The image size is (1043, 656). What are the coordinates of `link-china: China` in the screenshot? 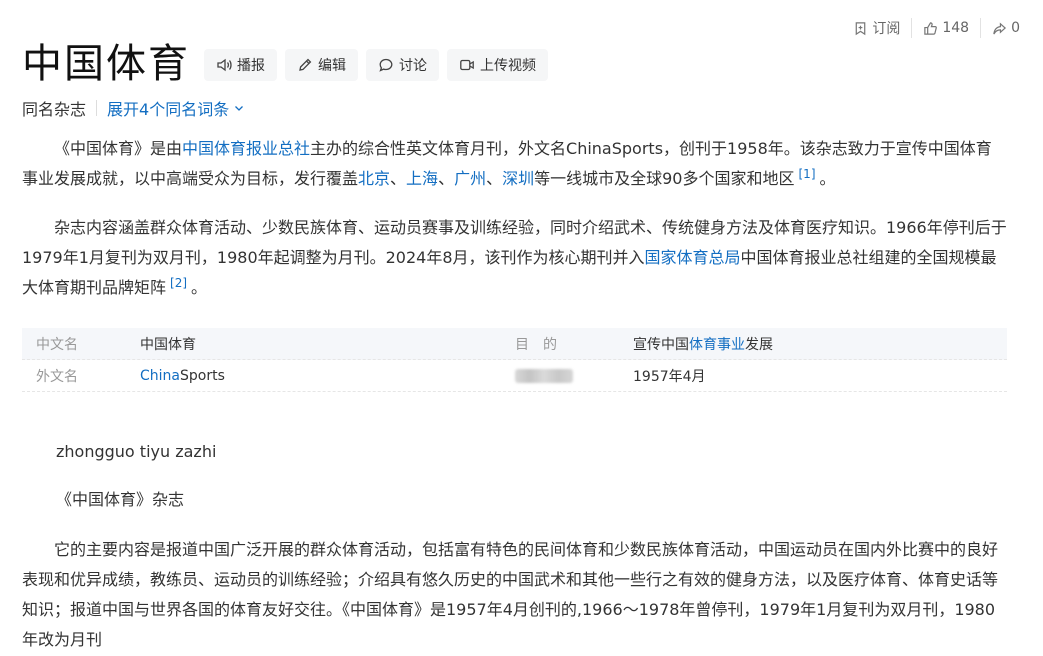 It's located at (160, 376).